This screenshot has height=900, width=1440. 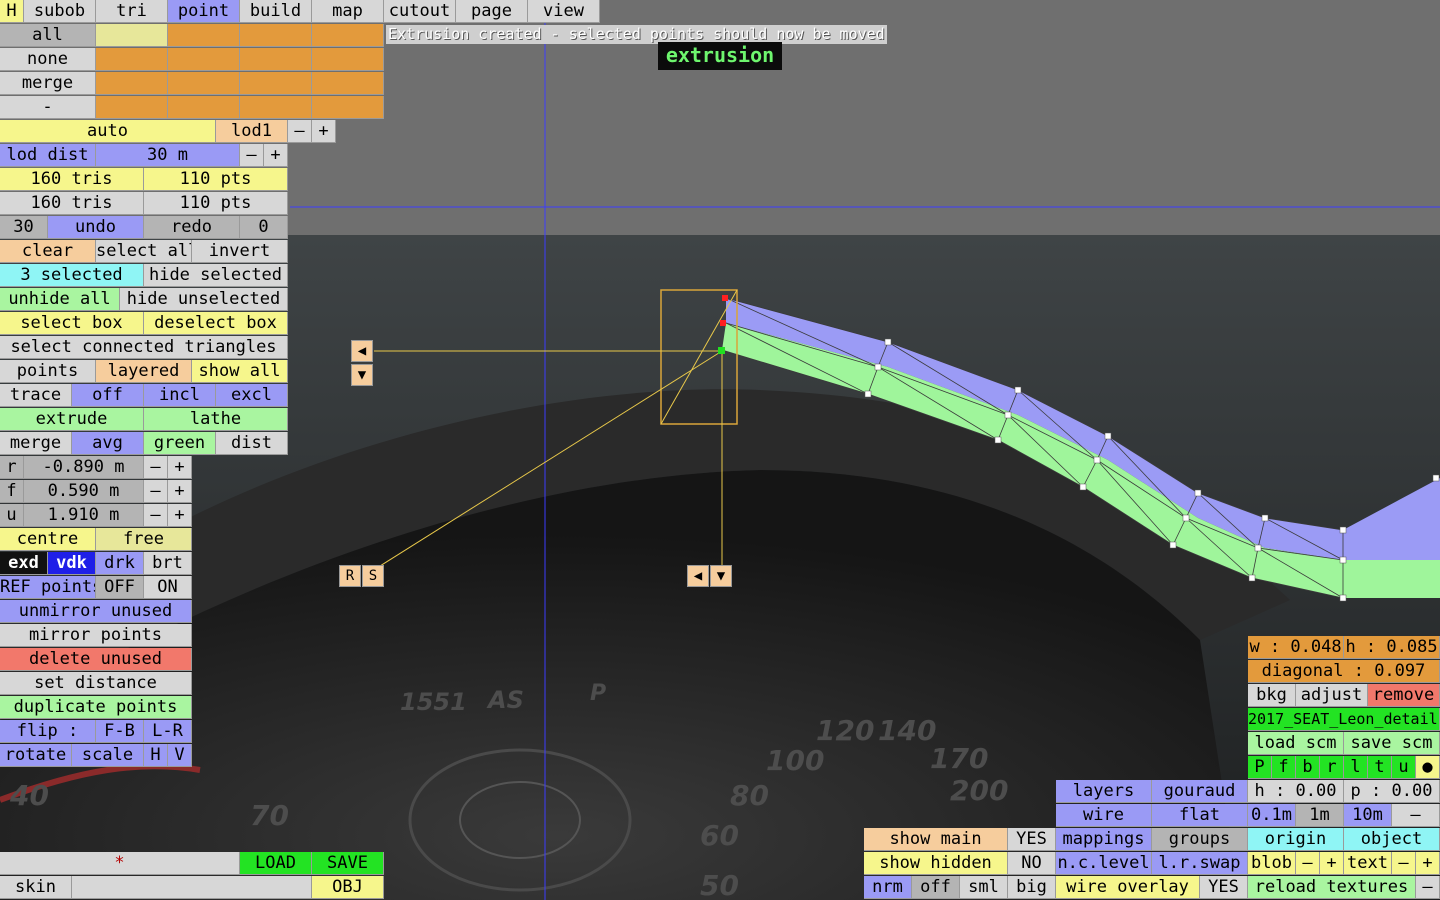 I want to click on deselect-box-button: deselect box, so click(x=216, y=323).